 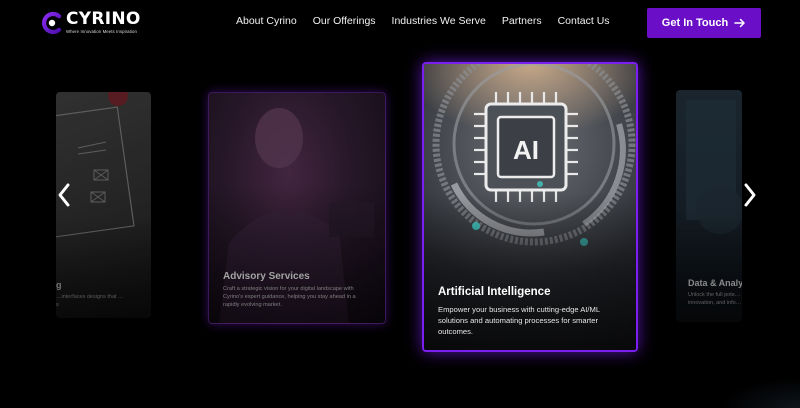 What do you see at coordinates (59, 285) in the screenshot?
I see `card-title: g` at bounding box center [59, 285].